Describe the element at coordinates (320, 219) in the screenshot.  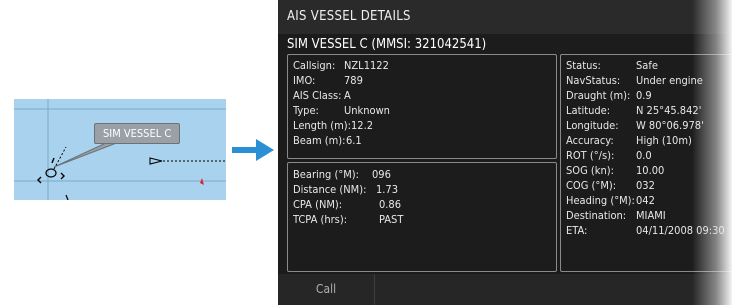
I see `navigation-label: TCPA (hrs):` at that location.